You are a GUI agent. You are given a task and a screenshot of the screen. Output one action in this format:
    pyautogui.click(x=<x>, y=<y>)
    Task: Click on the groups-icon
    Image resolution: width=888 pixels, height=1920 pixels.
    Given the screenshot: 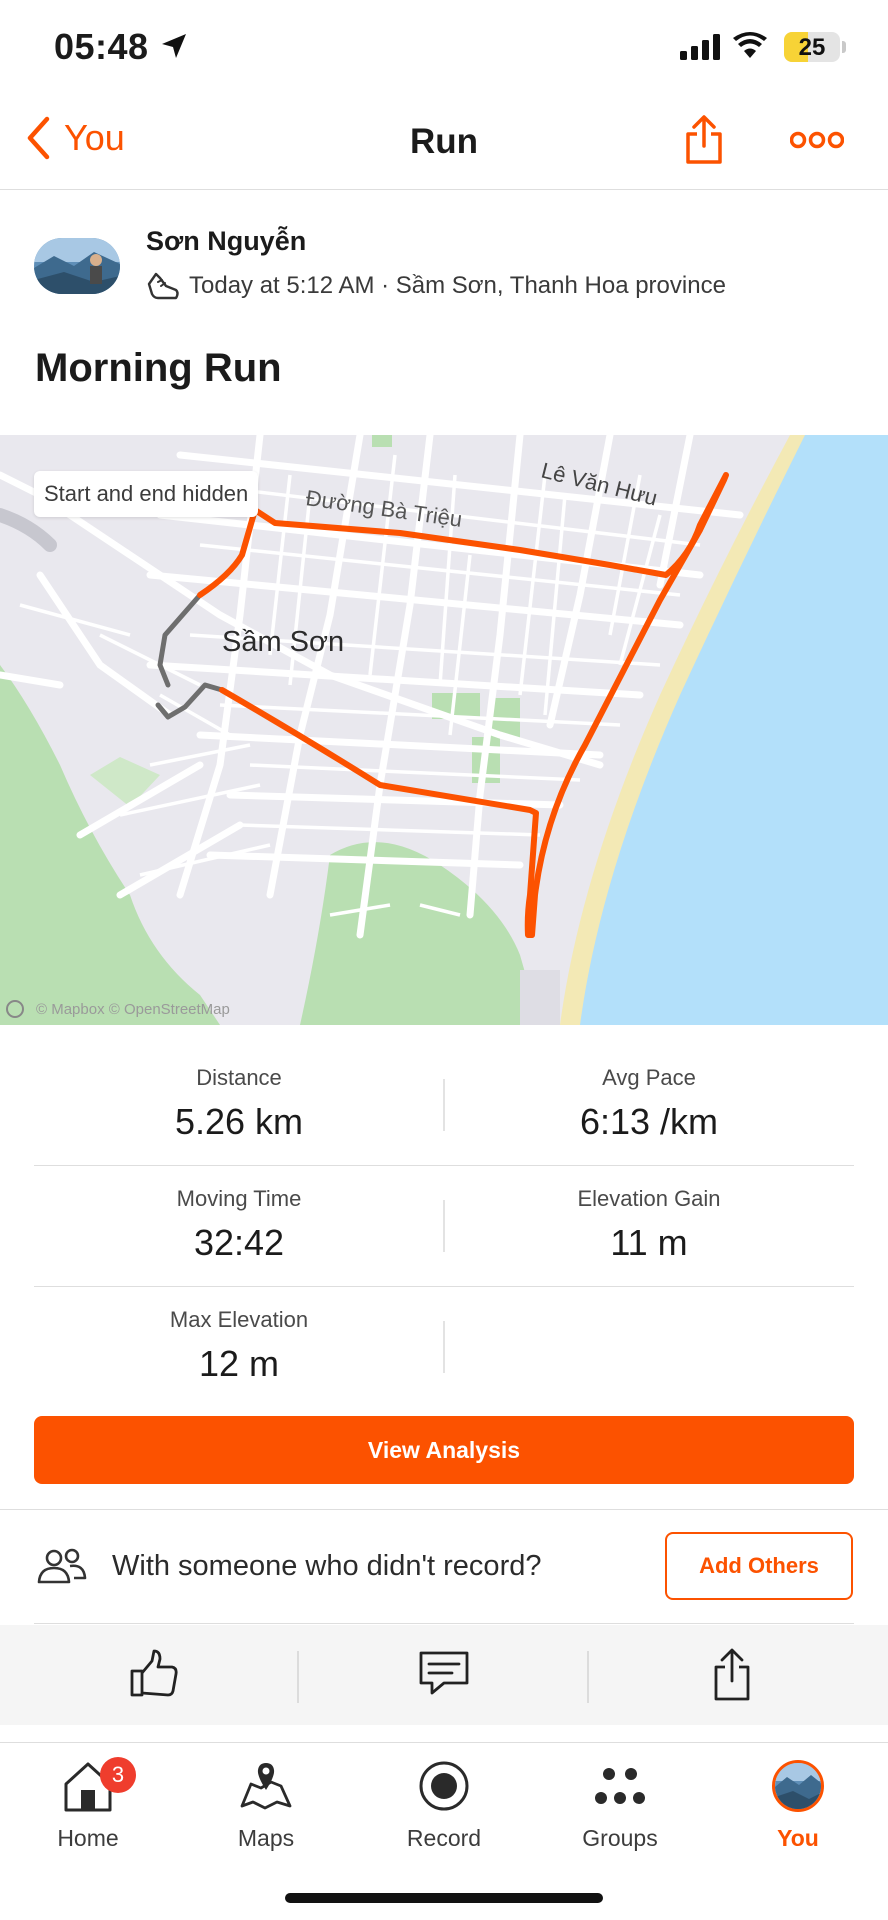 What is the action you would take?
    pyautogui.click(x=620, y=1786)
    